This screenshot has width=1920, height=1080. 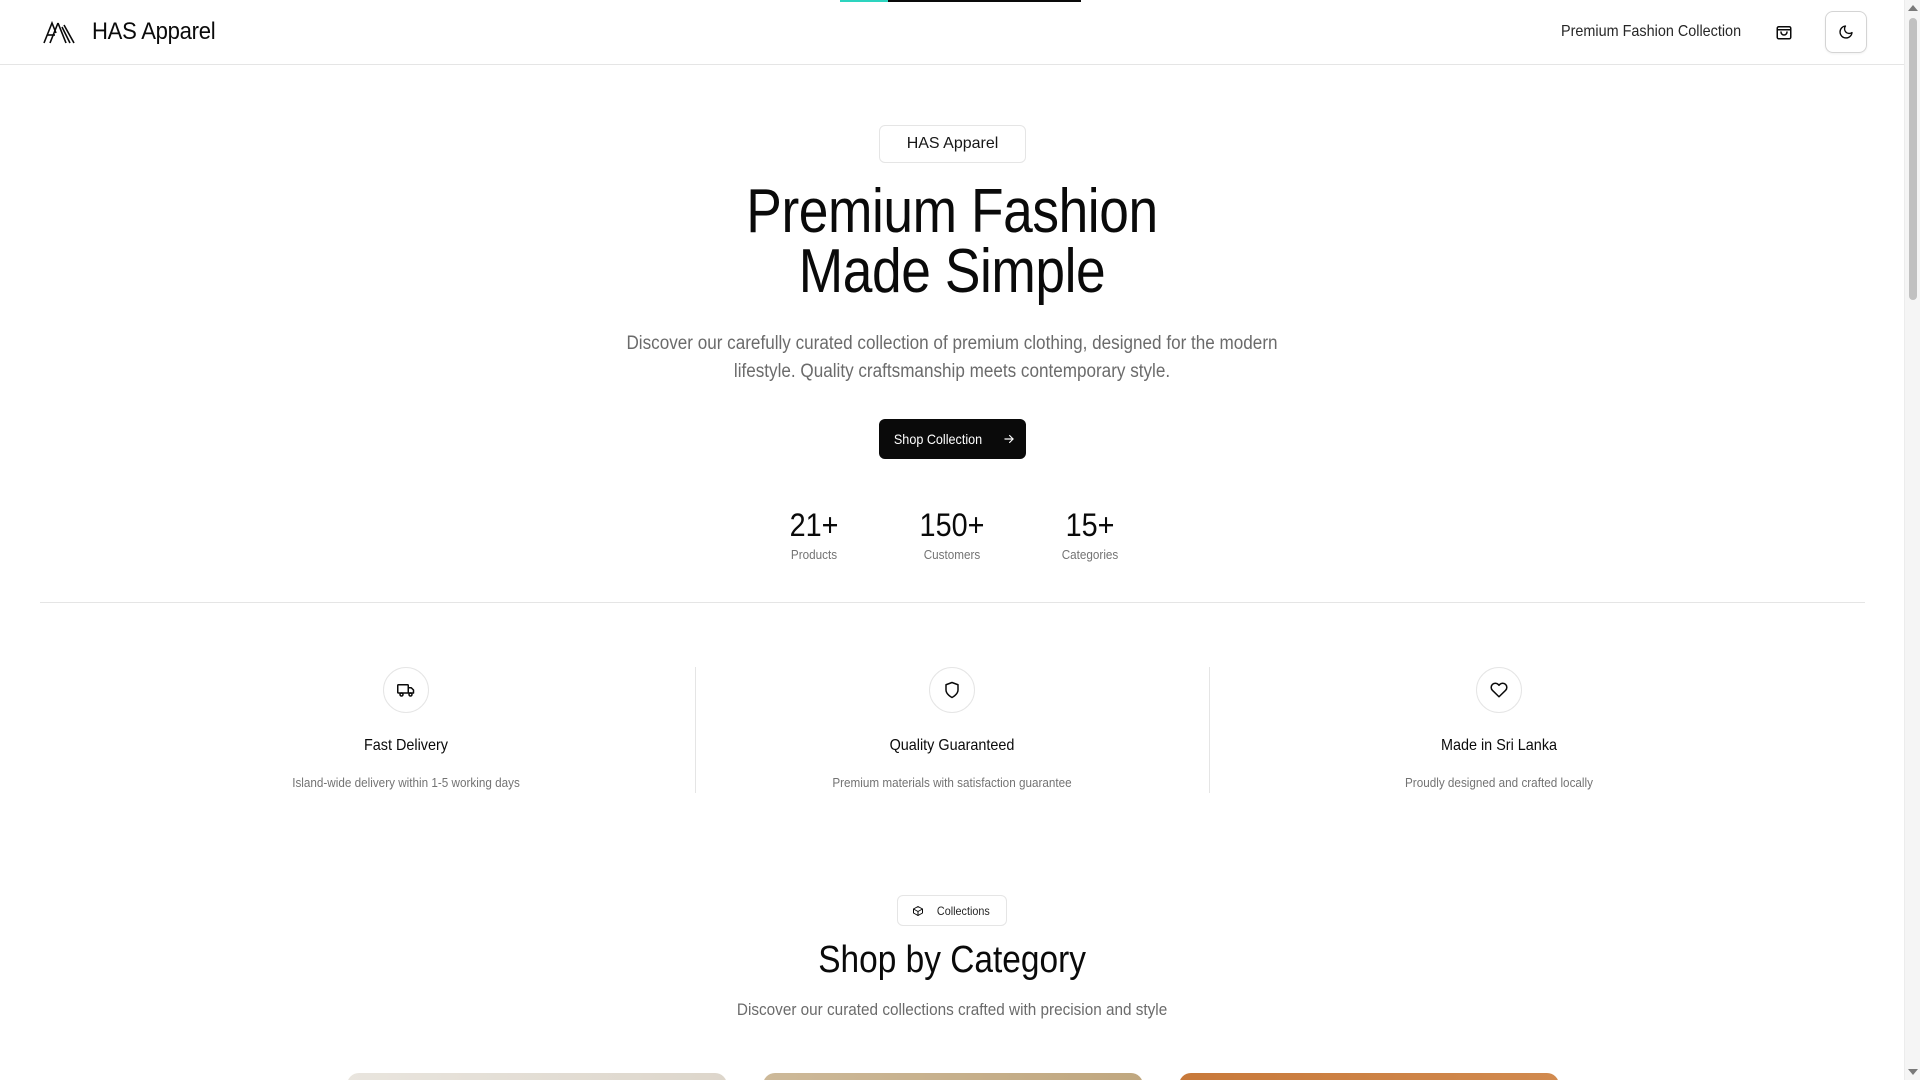 What do you see at coordinates (1913, 159) in the screenshot?
I see `scrollbar-thumb` at bounding box center [1913, 159].